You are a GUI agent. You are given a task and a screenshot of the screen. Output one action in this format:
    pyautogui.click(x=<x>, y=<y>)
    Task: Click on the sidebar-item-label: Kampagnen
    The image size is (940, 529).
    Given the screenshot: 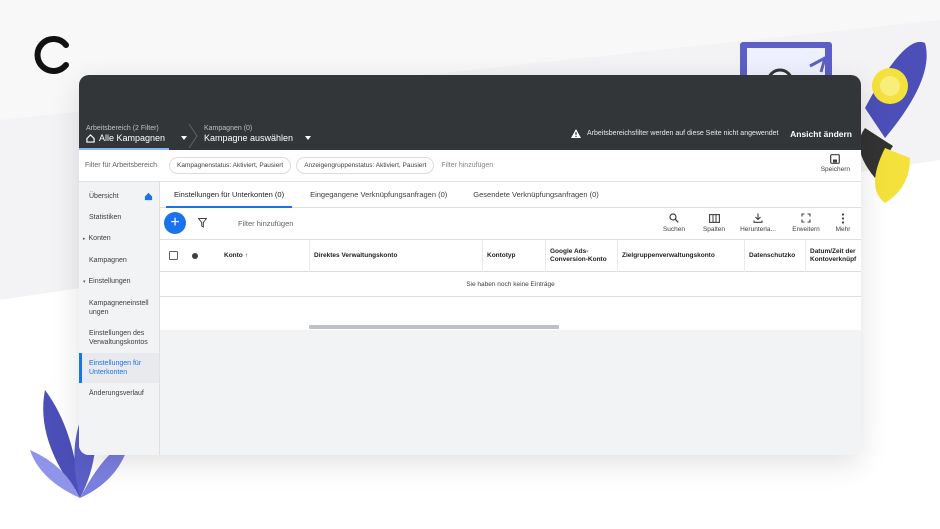 What is the action you would take?
    pyautogui.click(x=108, y=260)
    